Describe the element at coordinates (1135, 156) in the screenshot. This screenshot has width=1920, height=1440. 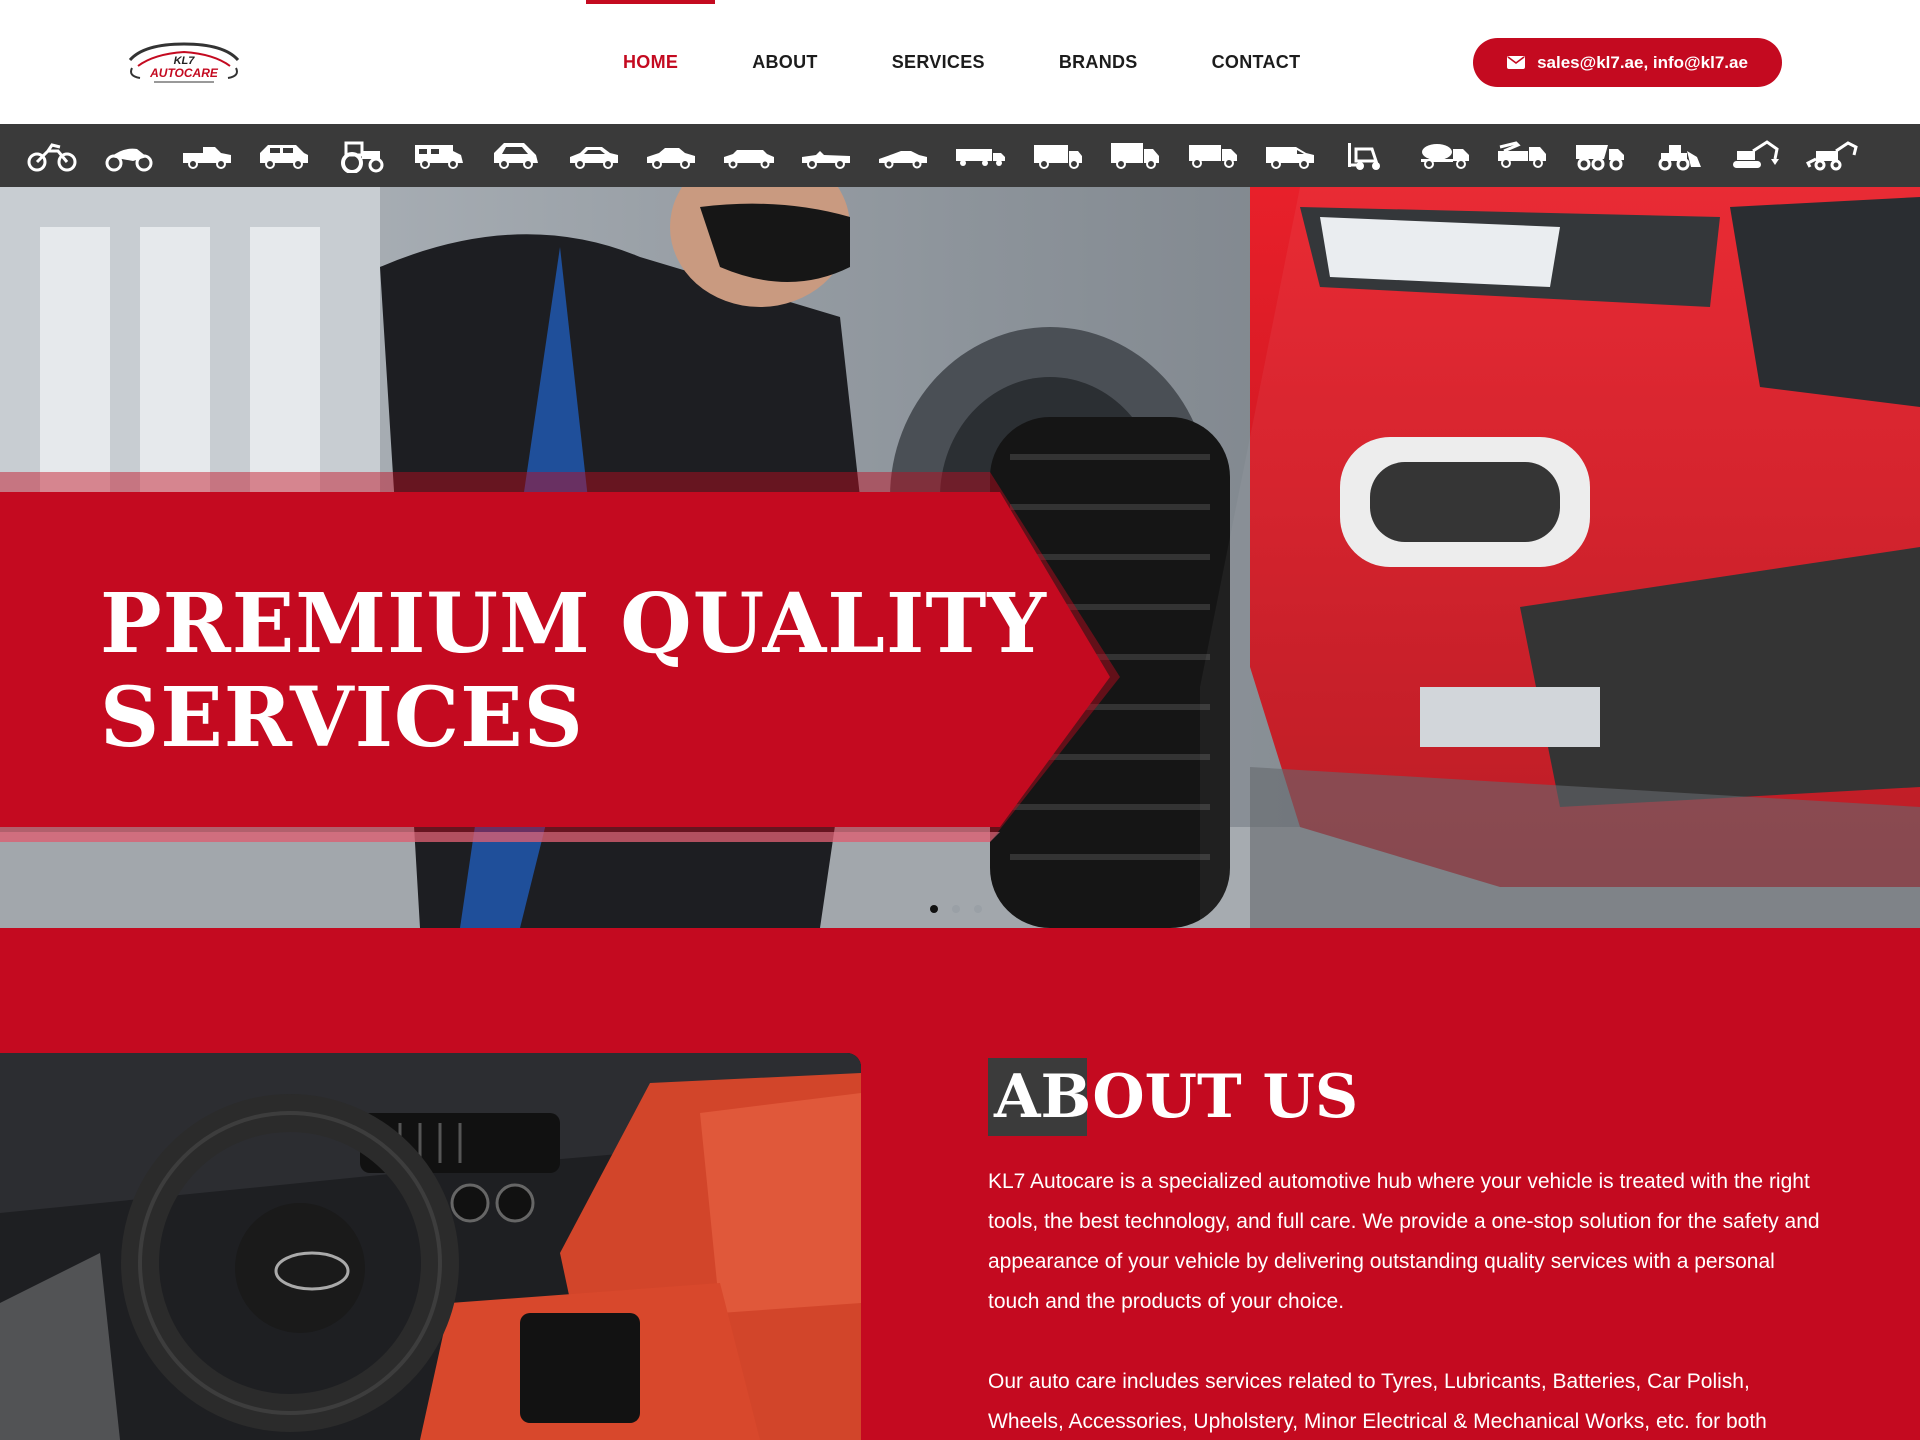
I see `delivery-truck-icon` at that location.